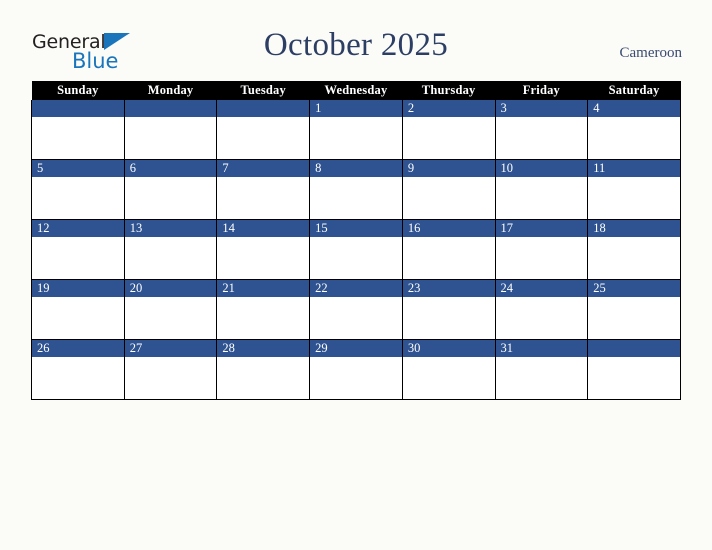 The width and height of the screenshot is (712, 550). I want to click on calendar-day-cell: 27, so click(170, 369).